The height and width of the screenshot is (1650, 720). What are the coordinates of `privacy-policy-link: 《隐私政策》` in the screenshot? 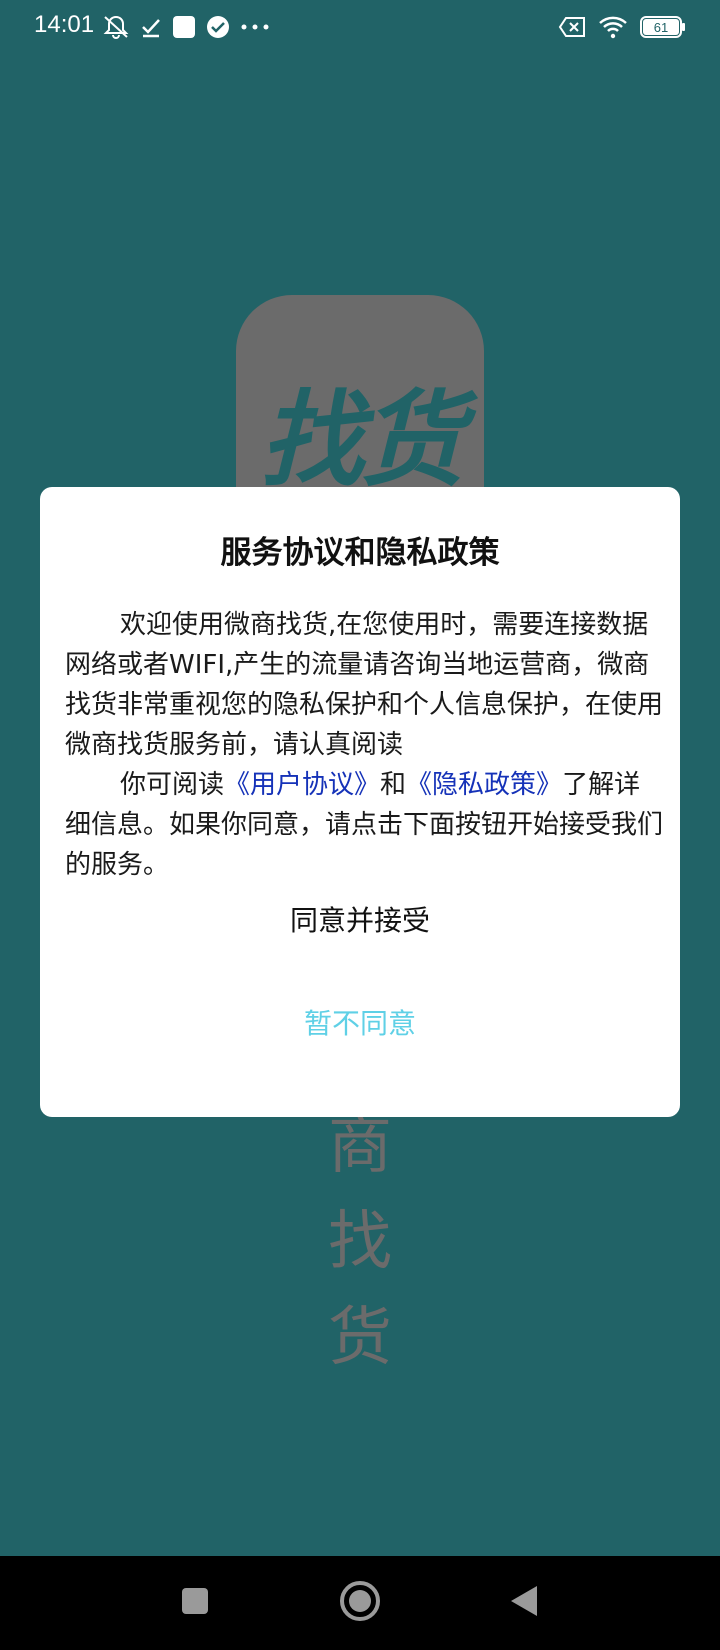 It's located at (484, 785).